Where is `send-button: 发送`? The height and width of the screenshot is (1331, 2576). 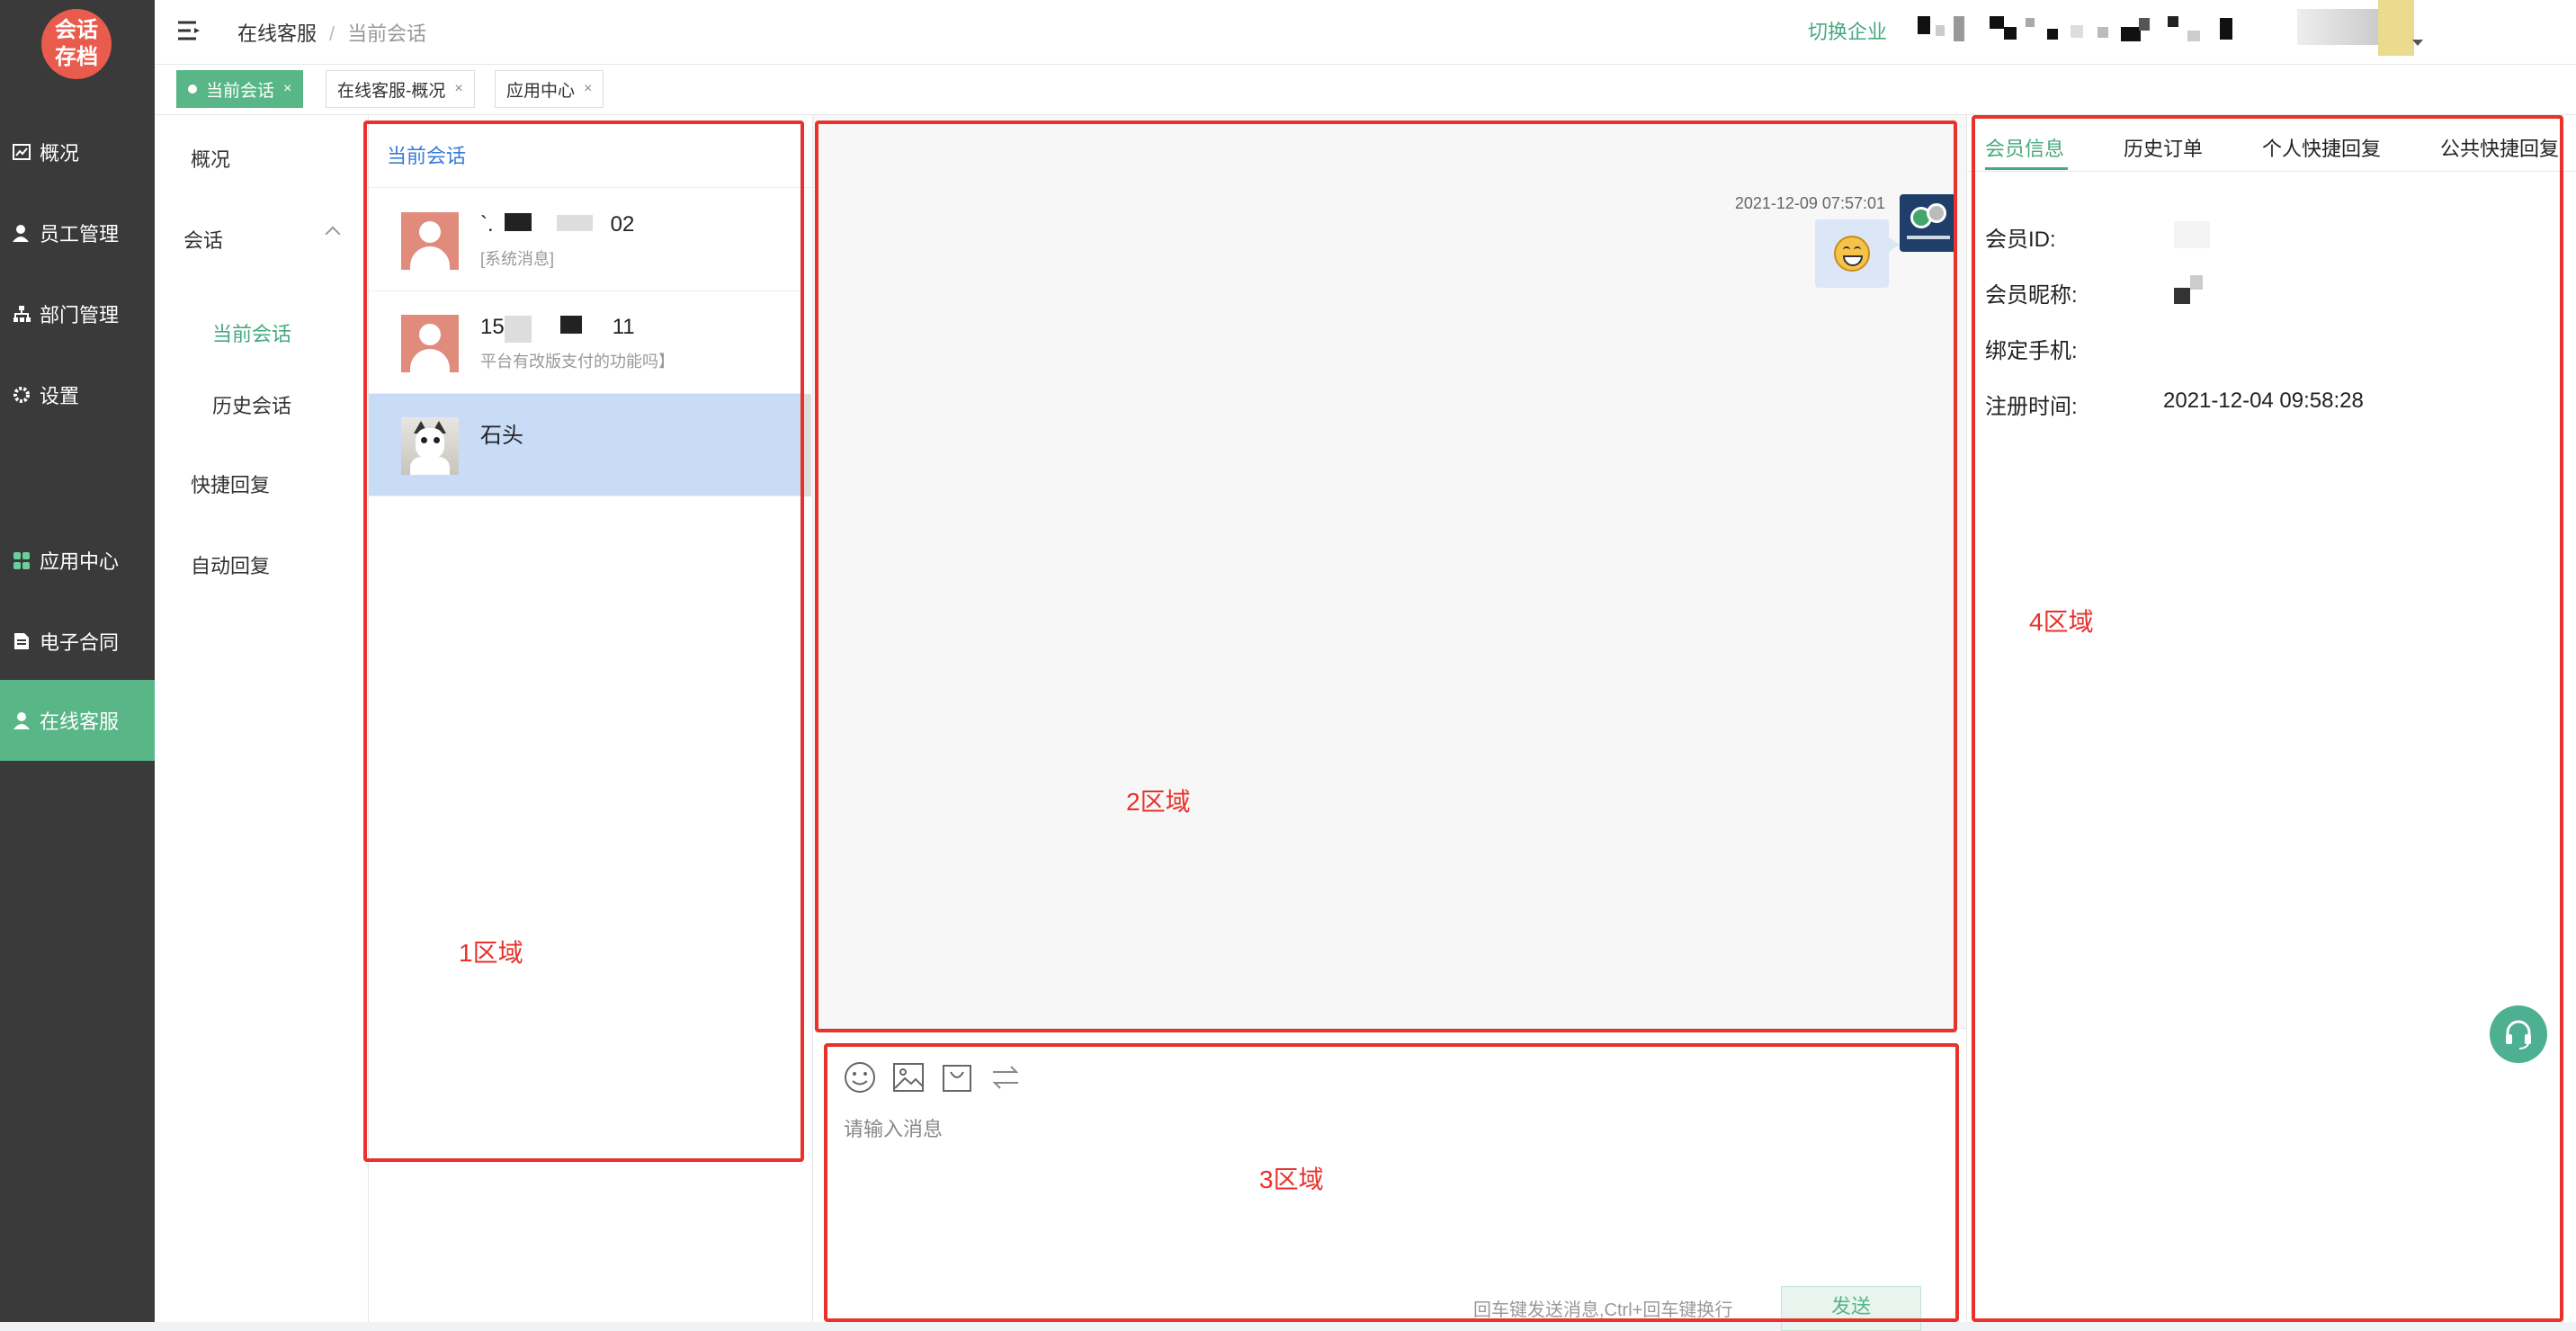
send-button: 发送 is located at coordinates (1851, 1308).